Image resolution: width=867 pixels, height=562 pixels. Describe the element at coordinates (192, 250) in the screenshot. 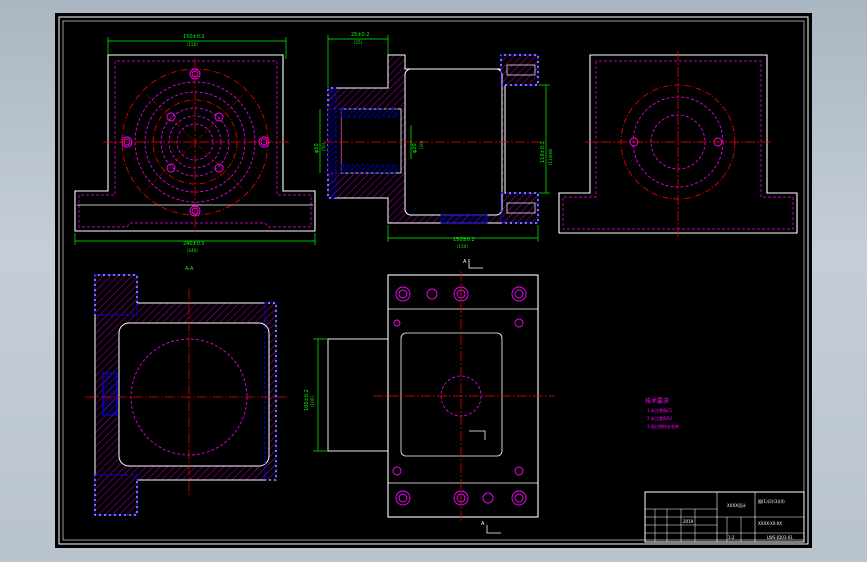

I see `dim-text: (240)` at that location.